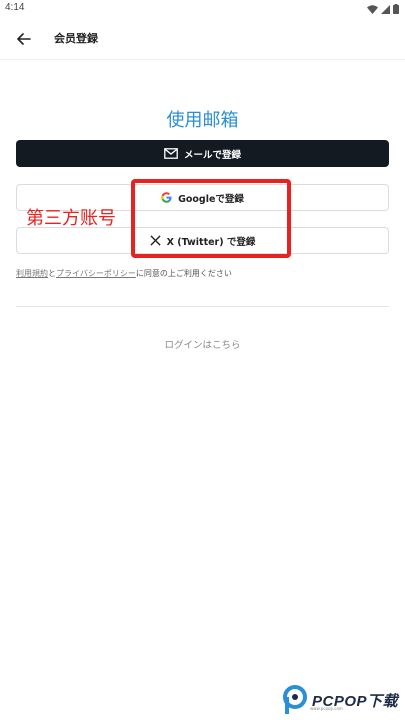 This screenshot has height=720, width=405. I want to click on login-link: ログインはこちら, so click(202, 344).